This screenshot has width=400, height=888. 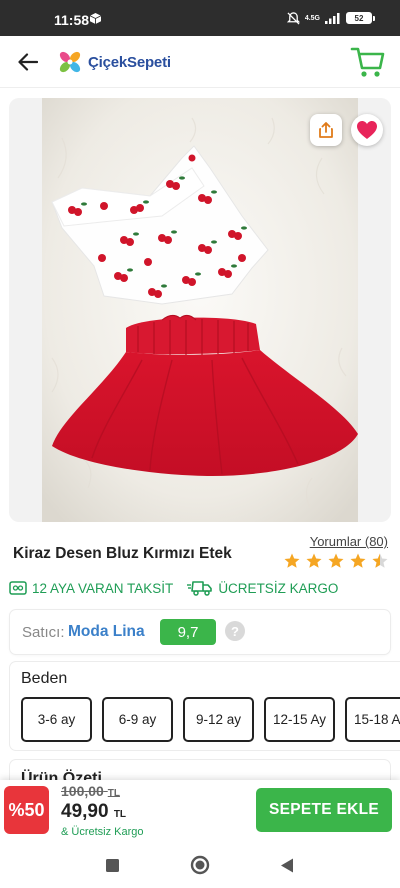 I want to click on free-shipping-note: & Ücretsiz Kargo, so click(x=102, y=832).